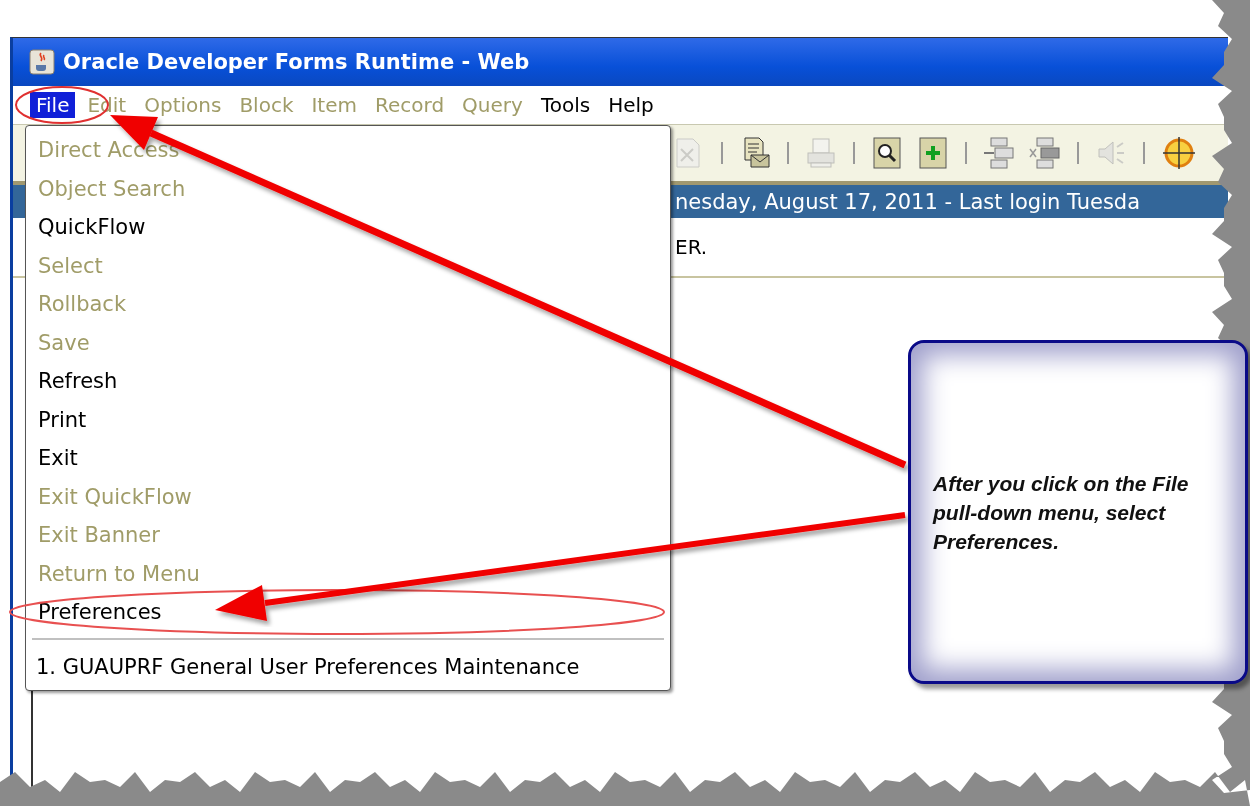  I want to click on menu-item: QuickFlow, so click(348, 227).